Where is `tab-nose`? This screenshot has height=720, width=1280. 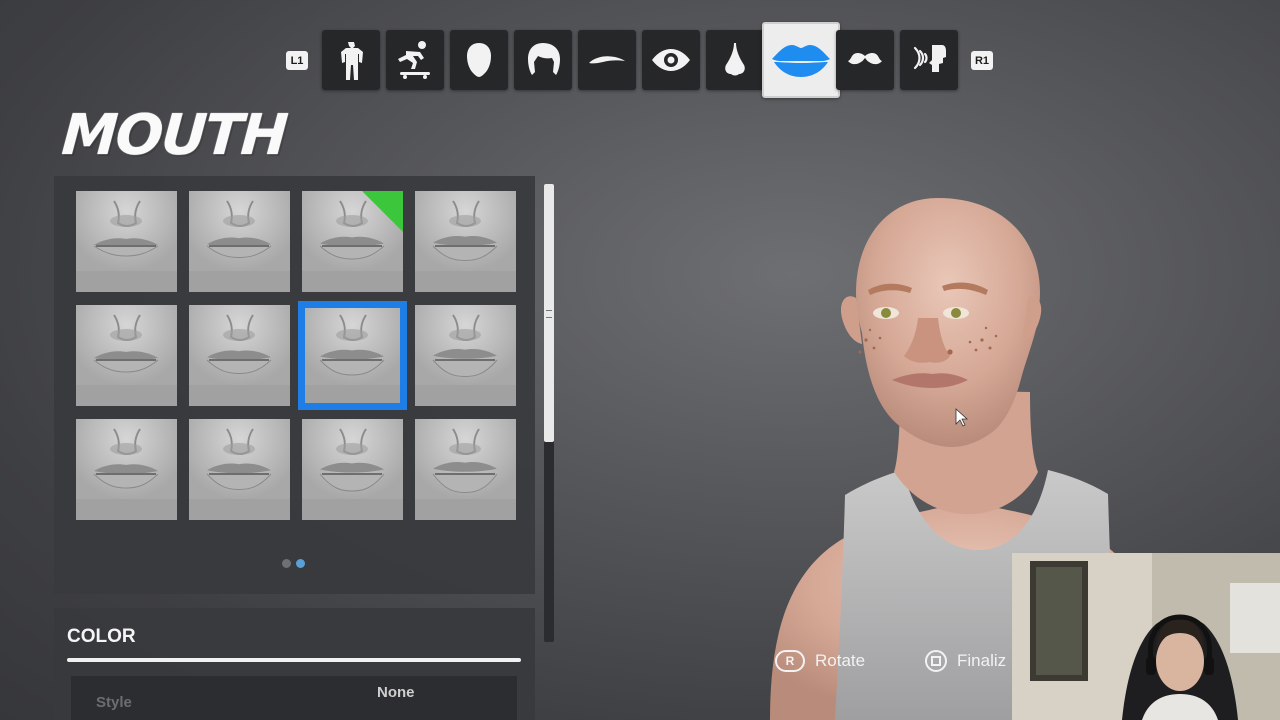
tab-nose is located at coordinates (735, 60).